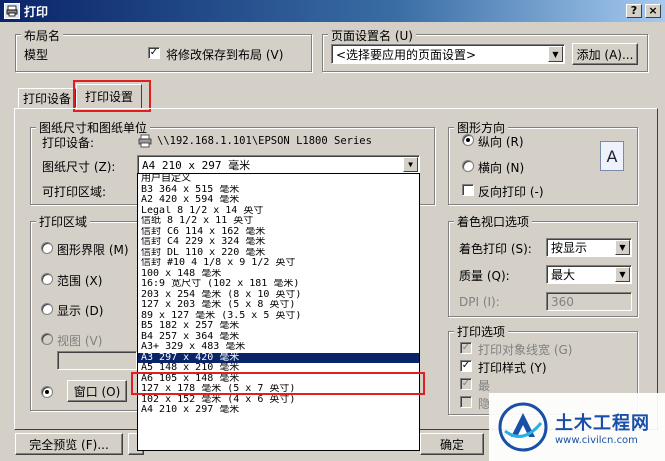 The height and width of the screenshot is (461, 665). What do you see at coordinates (278, 263) in the screenshot?
I see `paper-size-option: 信封 #10 4 1/8 x 9 1/2 英寸` at bounding box center [278, 263].